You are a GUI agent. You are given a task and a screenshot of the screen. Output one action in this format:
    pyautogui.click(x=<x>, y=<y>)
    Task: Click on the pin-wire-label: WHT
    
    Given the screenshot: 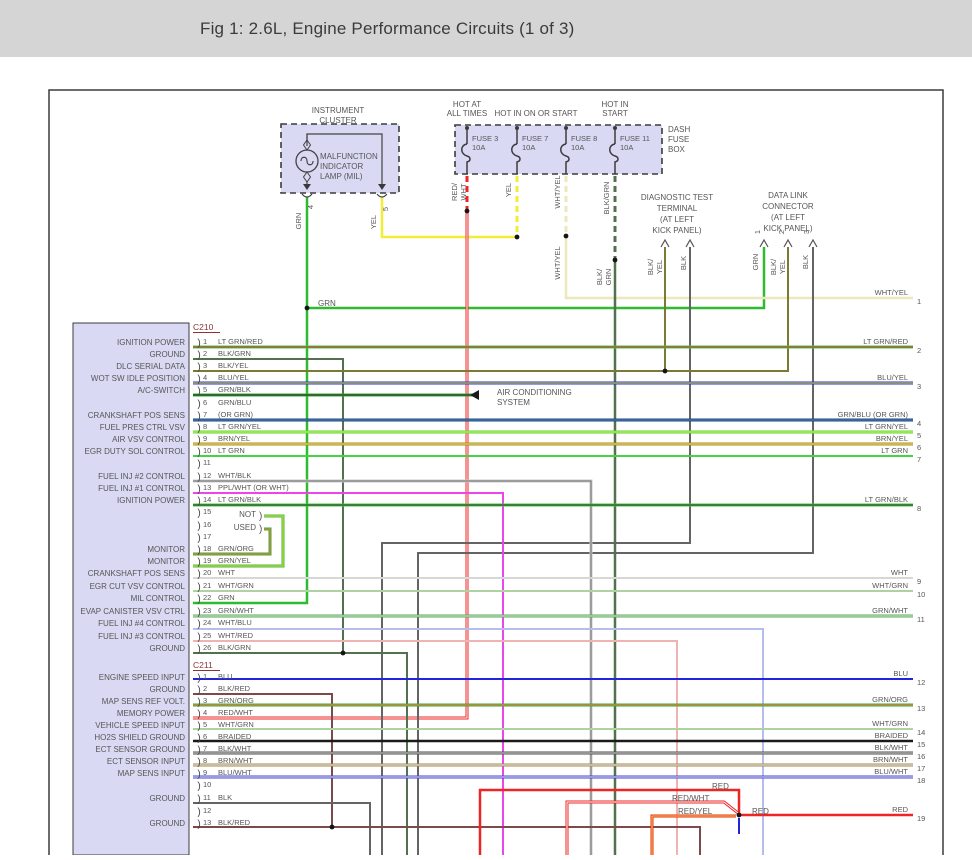 What is the action you would take?
    pyautogui.click(x=226, y=572)
    